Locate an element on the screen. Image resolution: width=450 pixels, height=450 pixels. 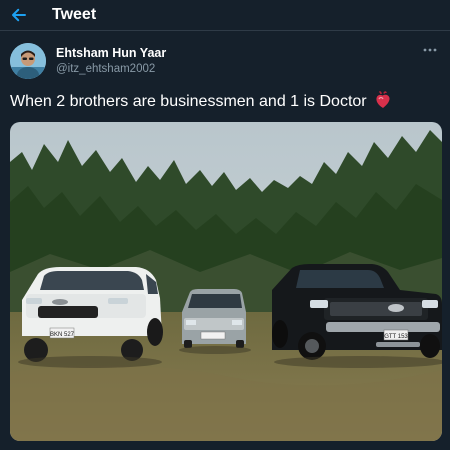
avatar is located at coordinates (28, 61).